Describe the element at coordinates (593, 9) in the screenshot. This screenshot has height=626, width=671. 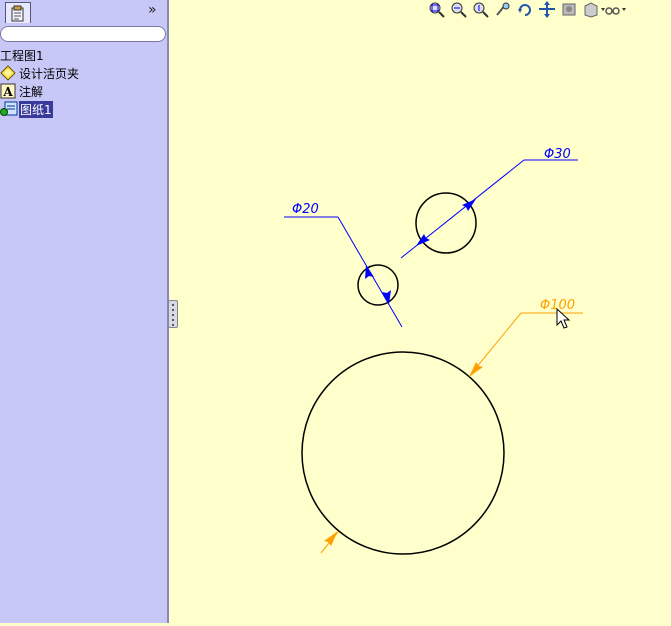
I see `view-orientation-icon` at that location.